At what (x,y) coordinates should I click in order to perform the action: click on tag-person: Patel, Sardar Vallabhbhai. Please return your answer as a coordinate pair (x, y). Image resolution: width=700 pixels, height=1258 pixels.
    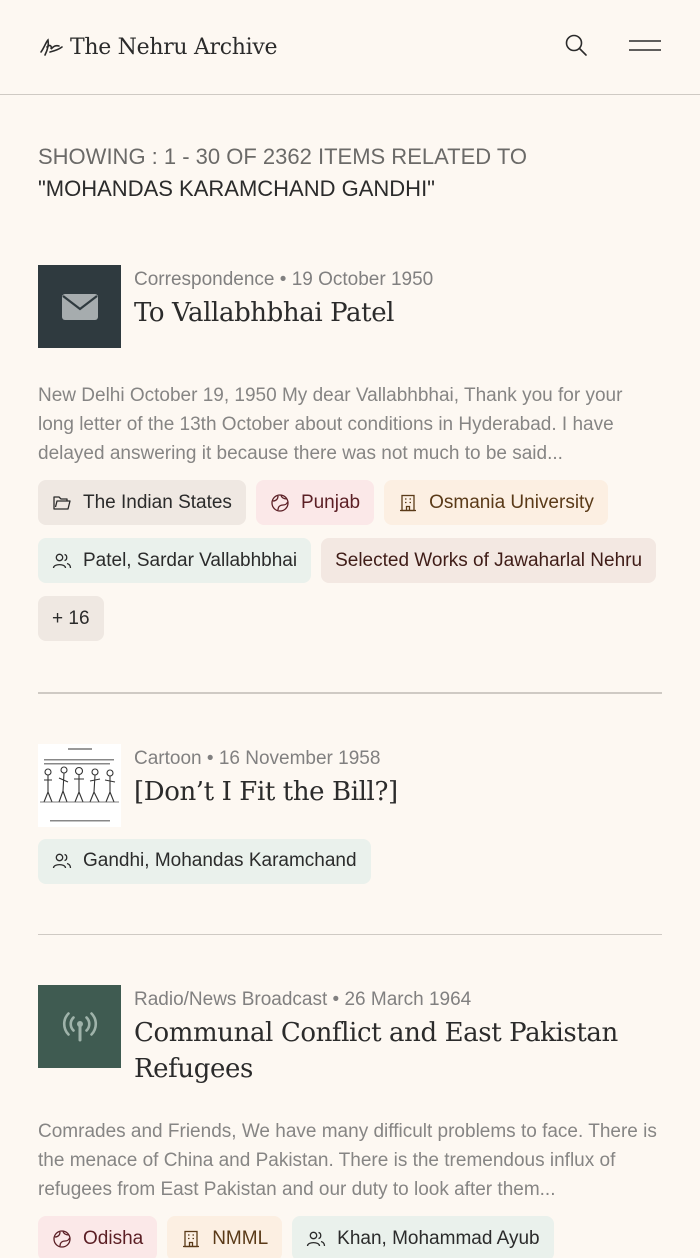
    Looking at the image, I should click on (175, 560).